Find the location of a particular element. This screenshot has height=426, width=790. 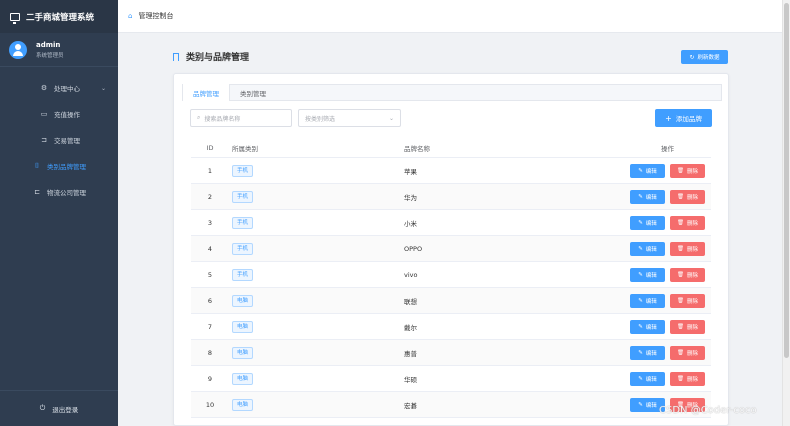

logout-button: ⏻ 退出登录 is located at coordinates (59, 408).